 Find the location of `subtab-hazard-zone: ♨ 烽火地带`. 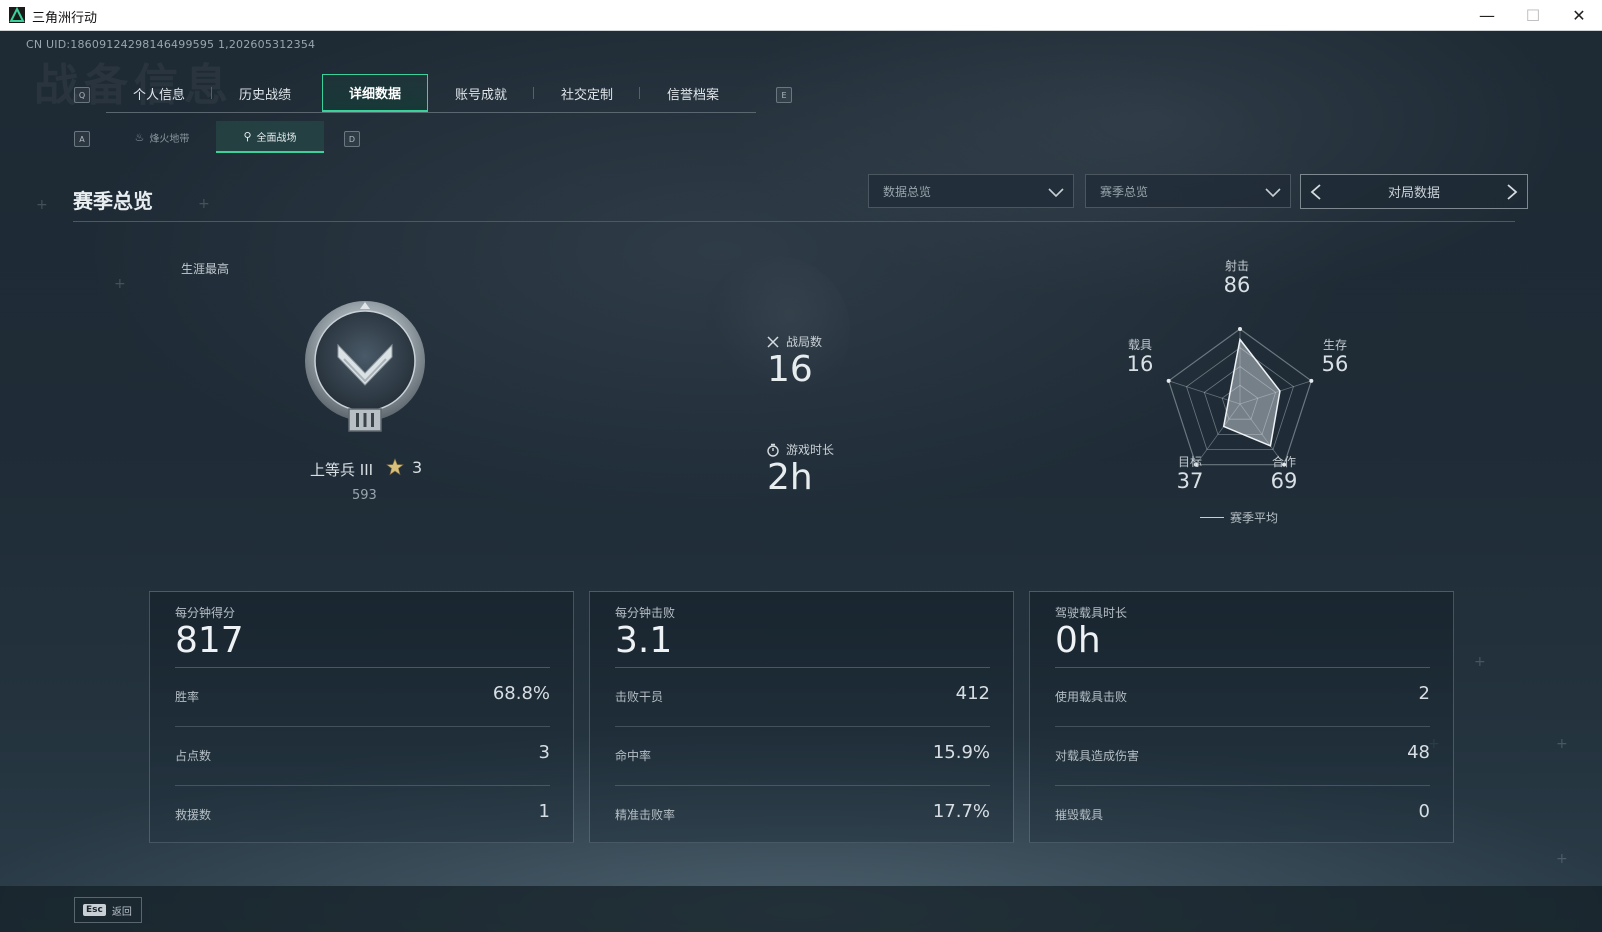

subtab-hazard-zone: ♨ 烽火地带 is located at coordinates (162, 137).